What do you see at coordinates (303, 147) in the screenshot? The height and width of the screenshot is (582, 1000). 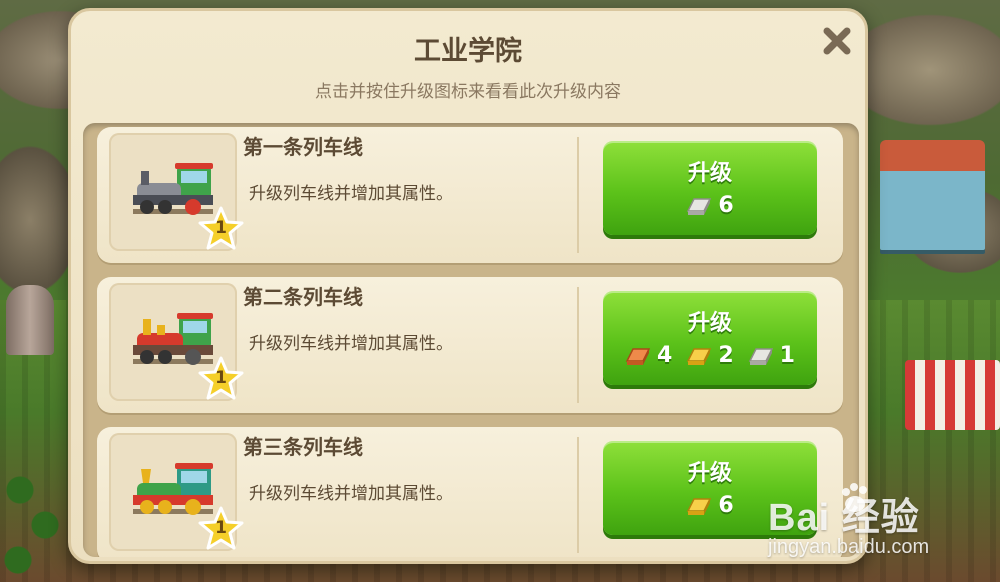 I see `item-title: 第一条列车线` at bounding box center [303, 147].